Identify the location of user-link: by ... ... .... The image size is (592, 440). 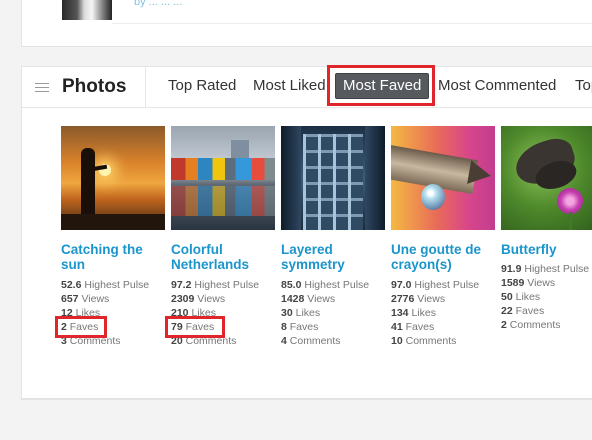
(158, 4).